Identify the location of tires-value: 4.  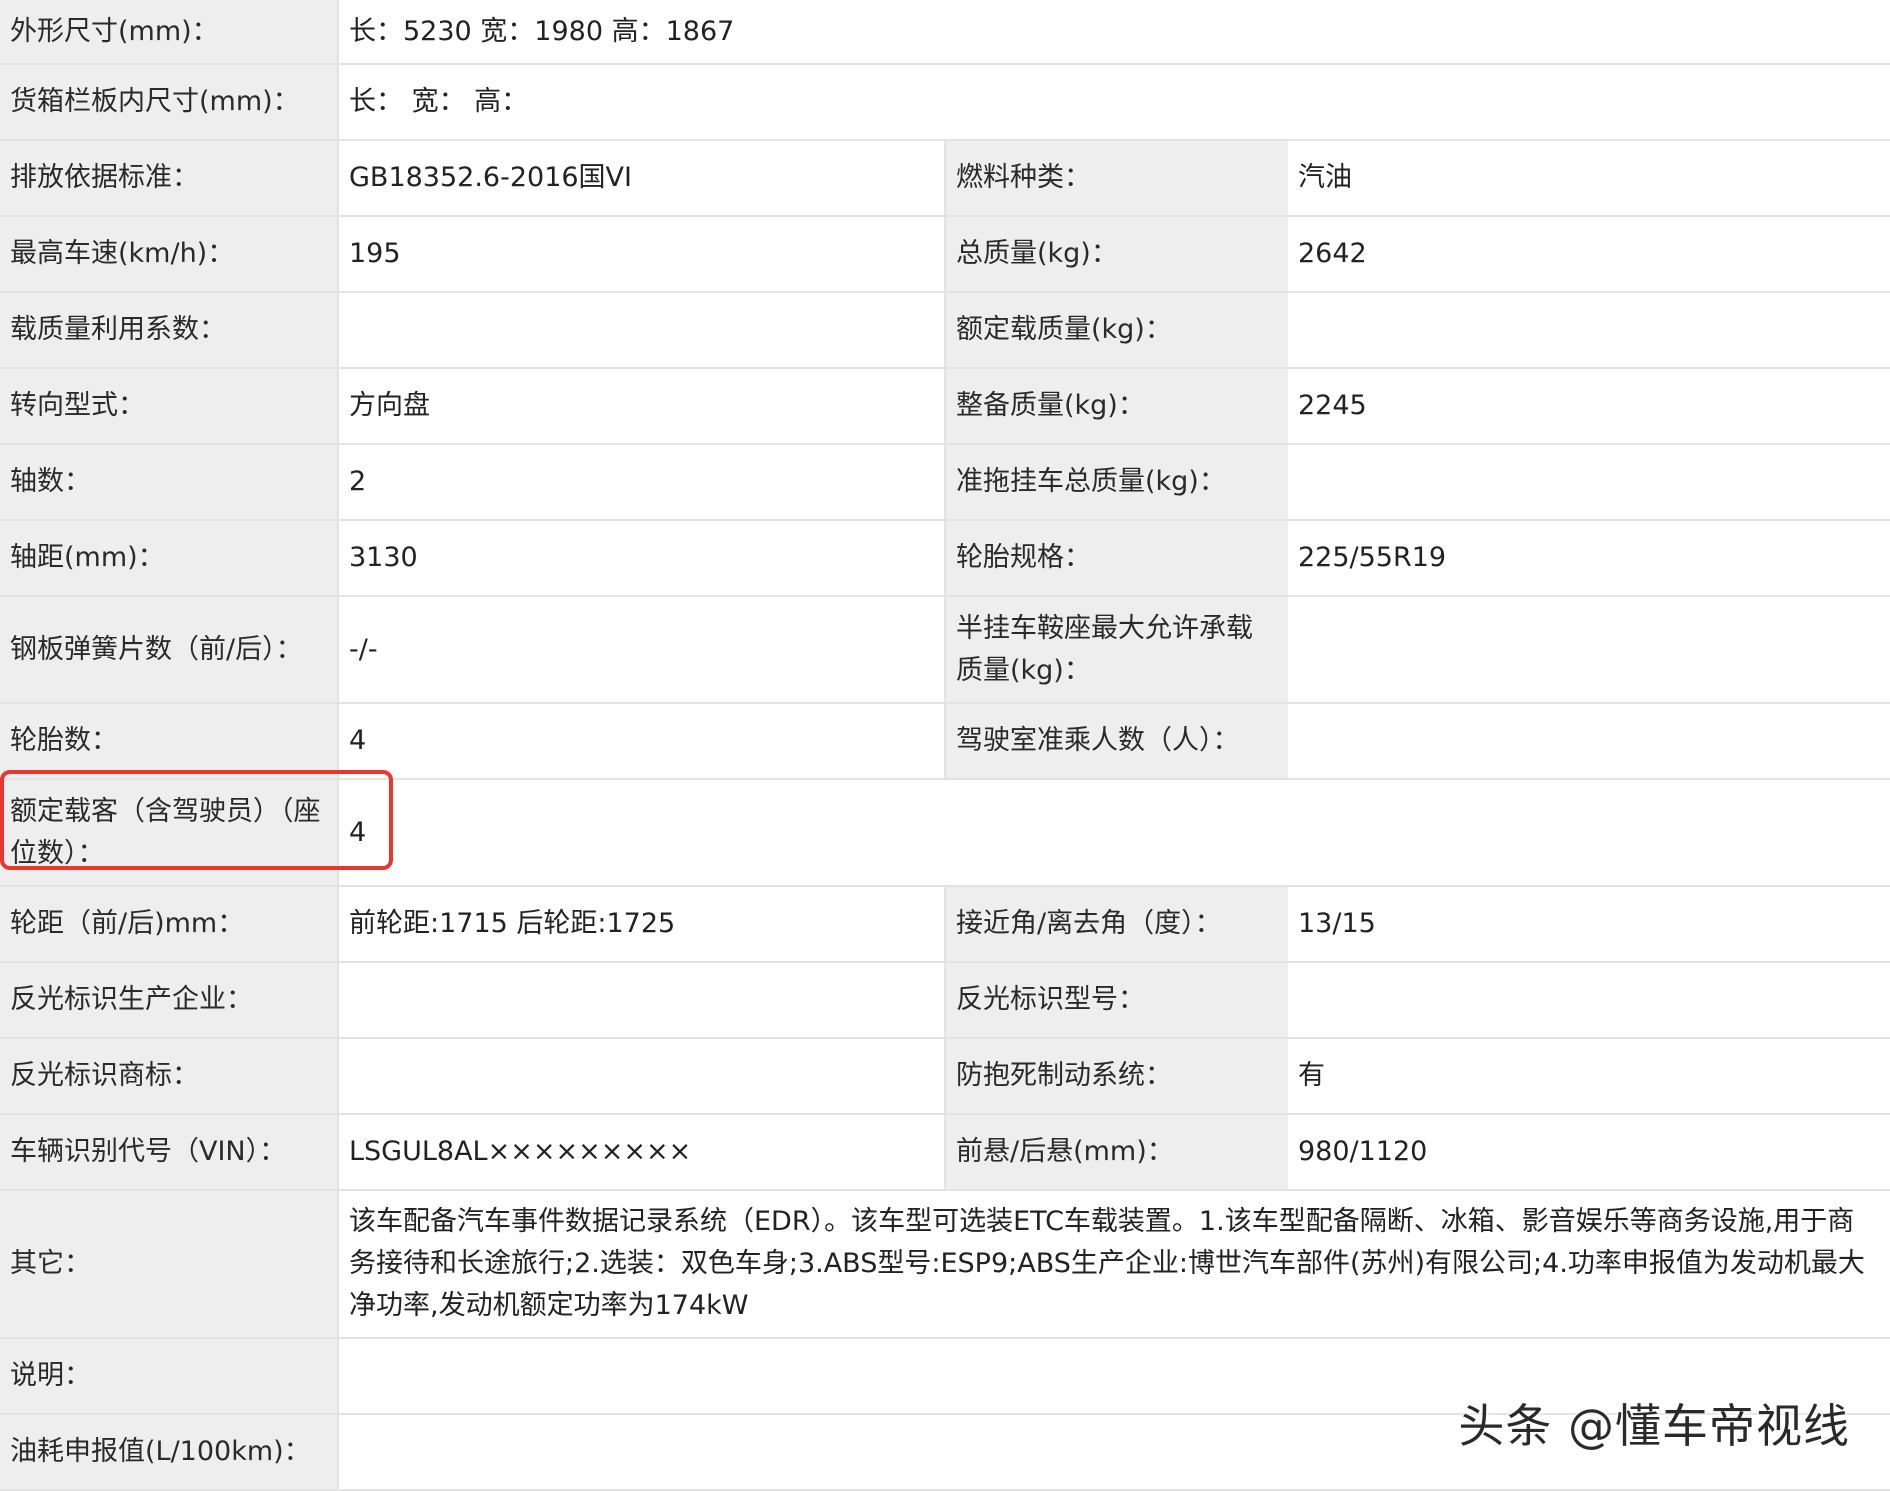
(641, 741).